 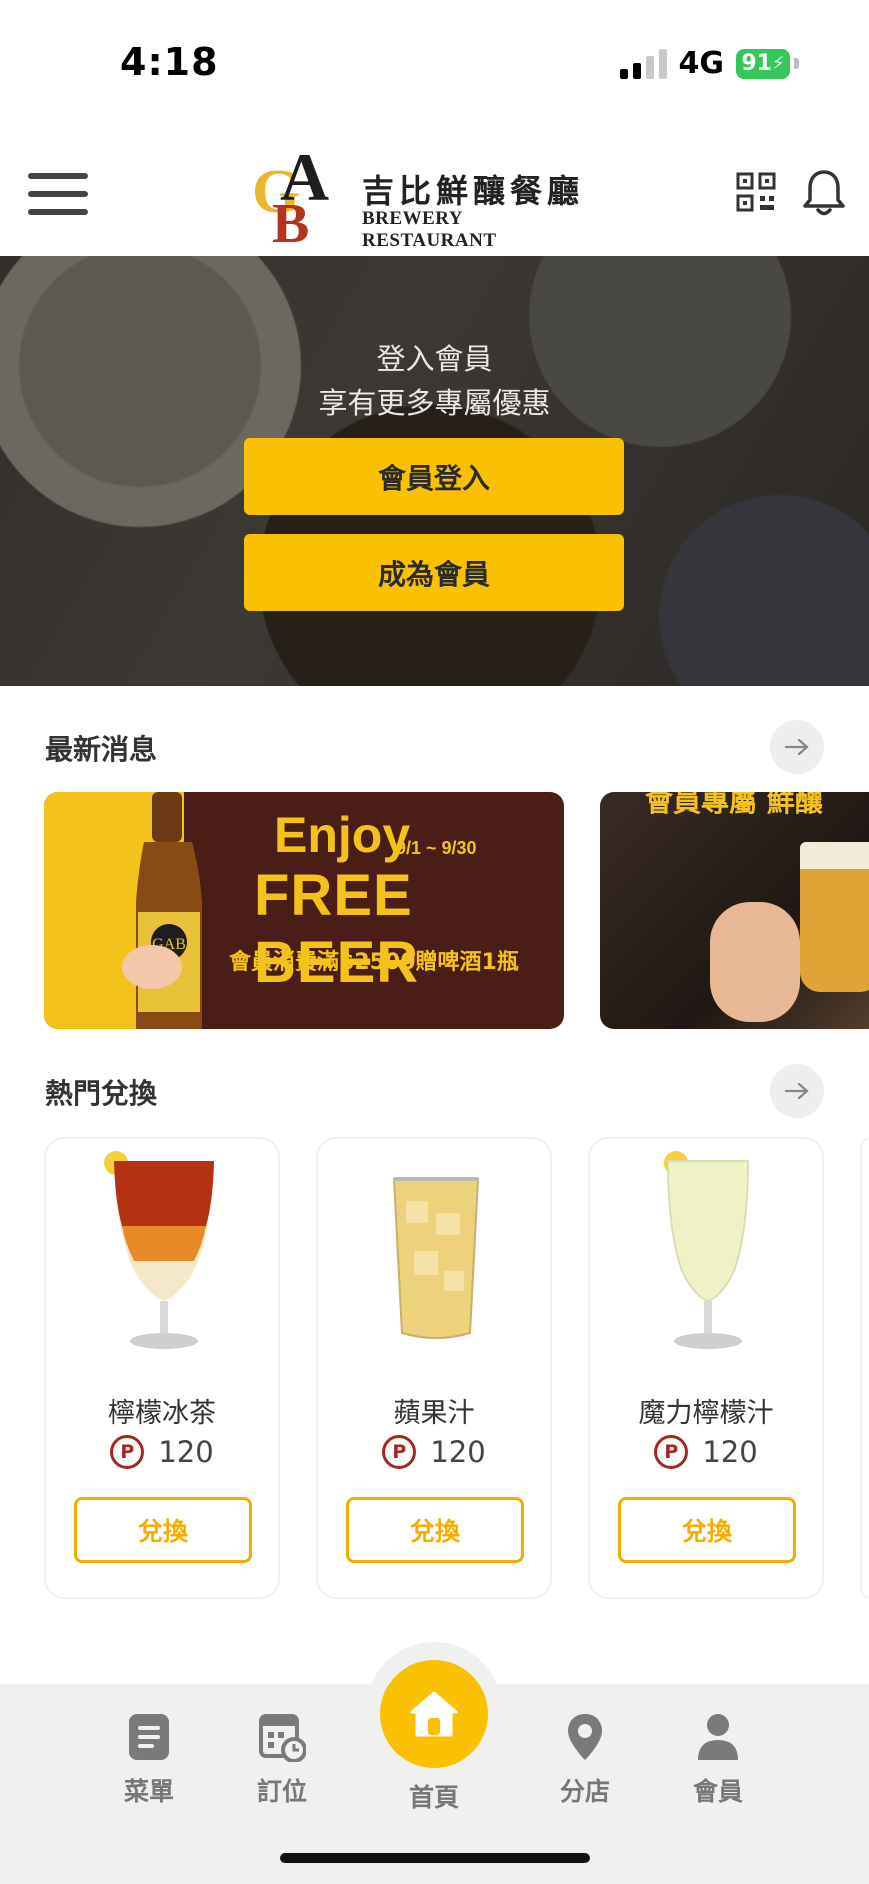 I want to click on tab-member: 會員, so click(x=718, y=1760).